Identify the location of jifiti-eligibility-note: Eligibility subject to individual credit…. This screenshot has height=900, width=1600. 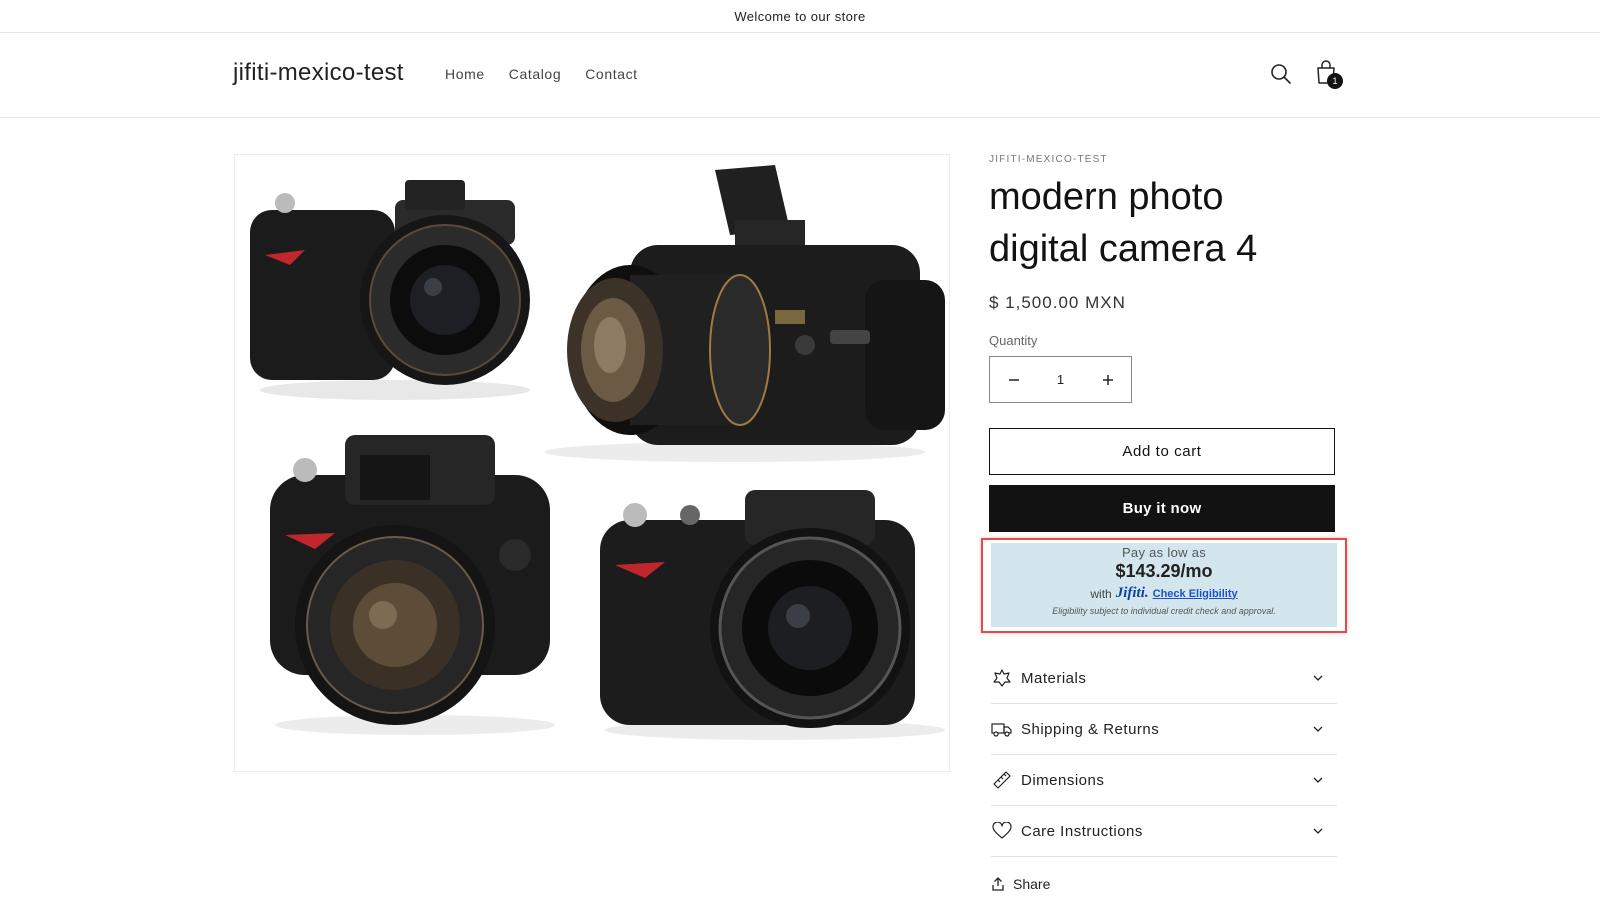
(1164, 611).